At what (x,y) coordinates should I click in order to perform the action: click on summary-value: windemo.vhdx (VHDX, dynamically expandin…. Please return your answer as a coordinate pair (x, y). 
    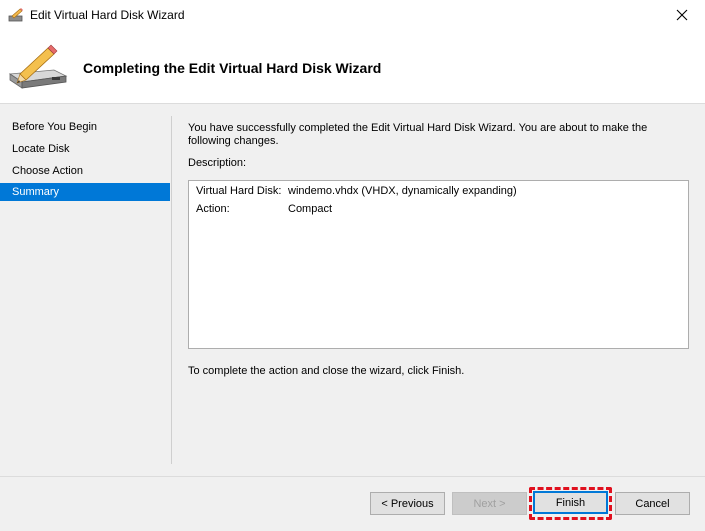
    Looking at the image, I should click on (402, 191).